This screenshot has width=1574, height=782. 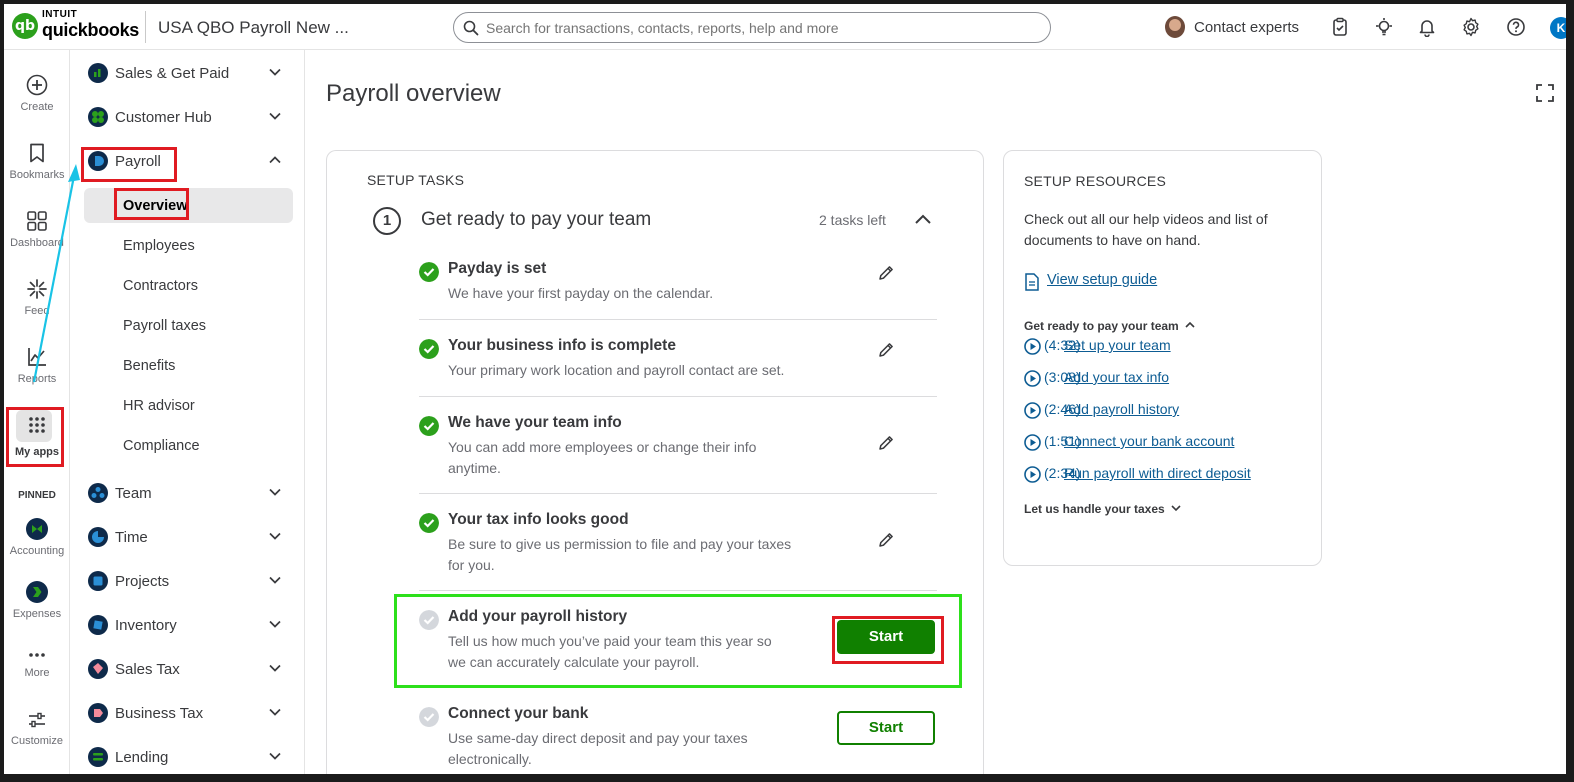 What do you see at coordinates (1545, 93) in the screenshot?
I see `expand-fullscreen-icon` at bounding box center [1545, 93].